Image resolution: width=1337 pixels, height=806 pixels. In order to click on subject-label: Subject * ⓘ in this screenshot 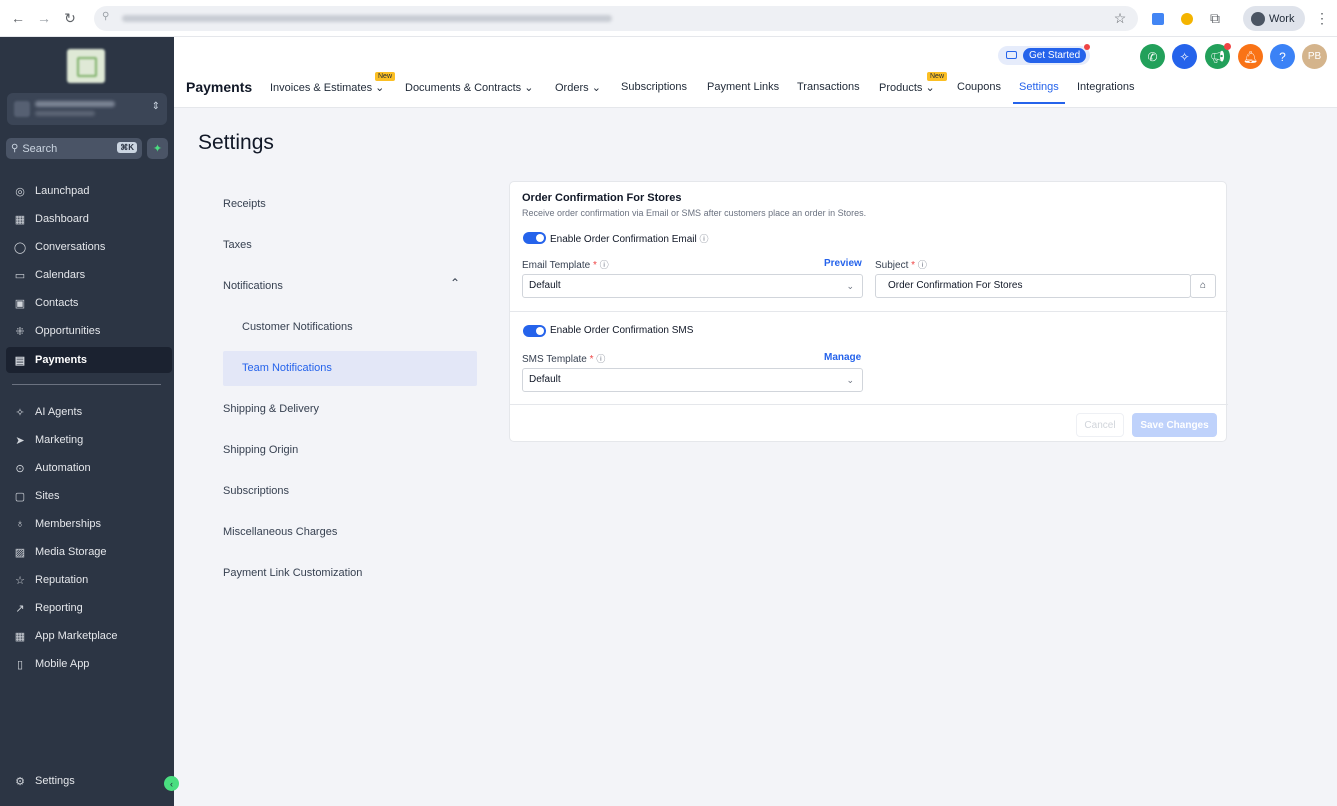, I will do `click(901, 264)`.